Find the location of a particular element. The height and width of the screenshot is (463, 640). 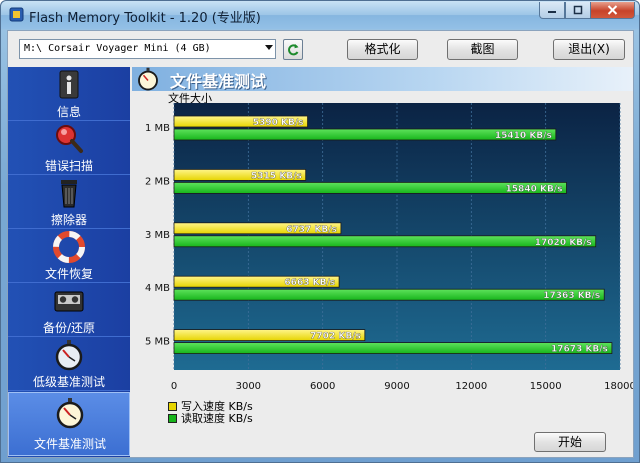

maximize-icon is located at coordinates (578, 10).